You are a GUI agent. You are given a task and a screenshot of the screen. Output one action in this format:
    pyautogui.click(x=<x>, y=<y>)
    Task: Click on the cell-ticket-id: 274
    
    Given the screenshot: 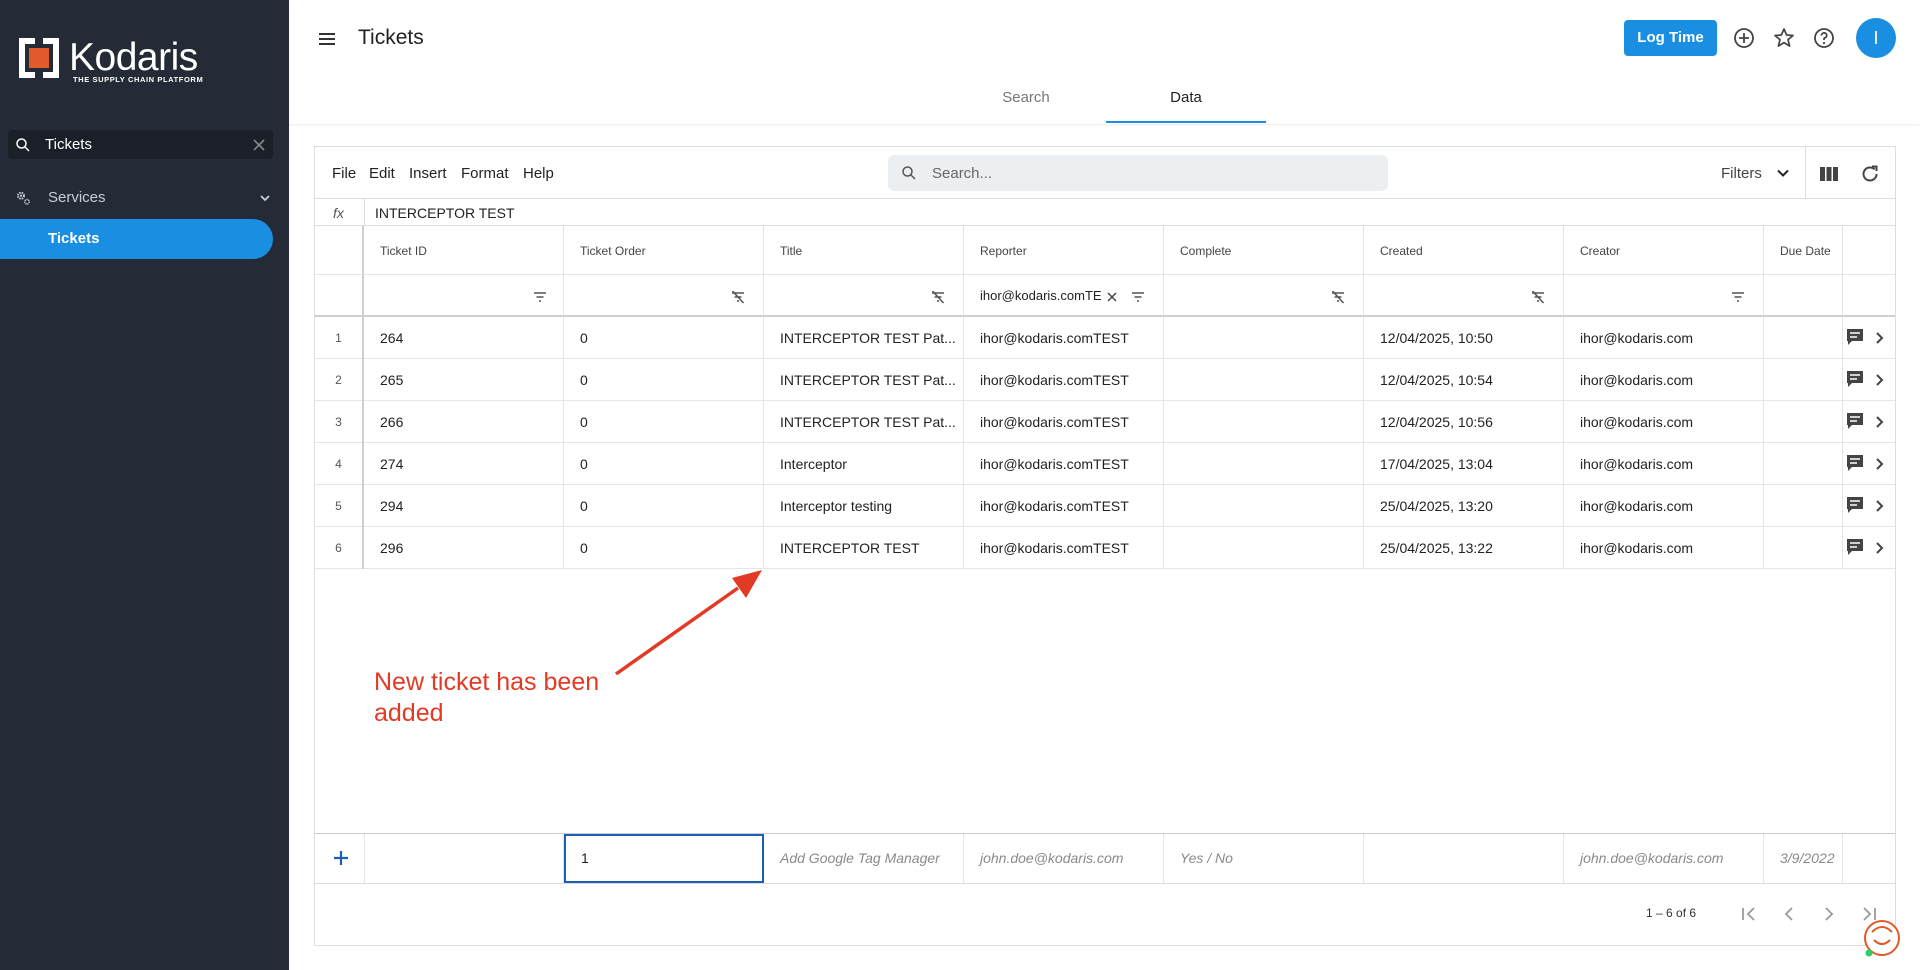 What is the action you would take?
    pyautogui.click(x=464, y=464)
    